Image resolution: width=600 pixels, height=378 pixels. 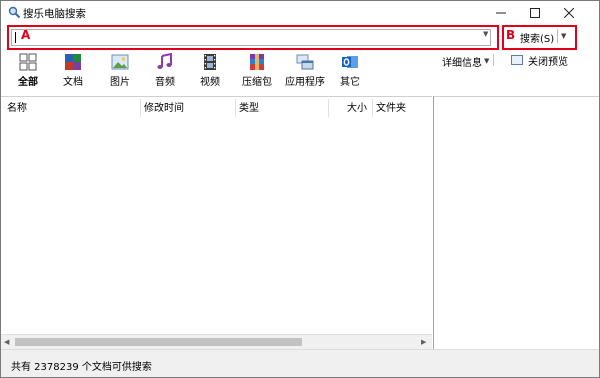 I want to click on annotation-box-a, so click(x=253, y=37).